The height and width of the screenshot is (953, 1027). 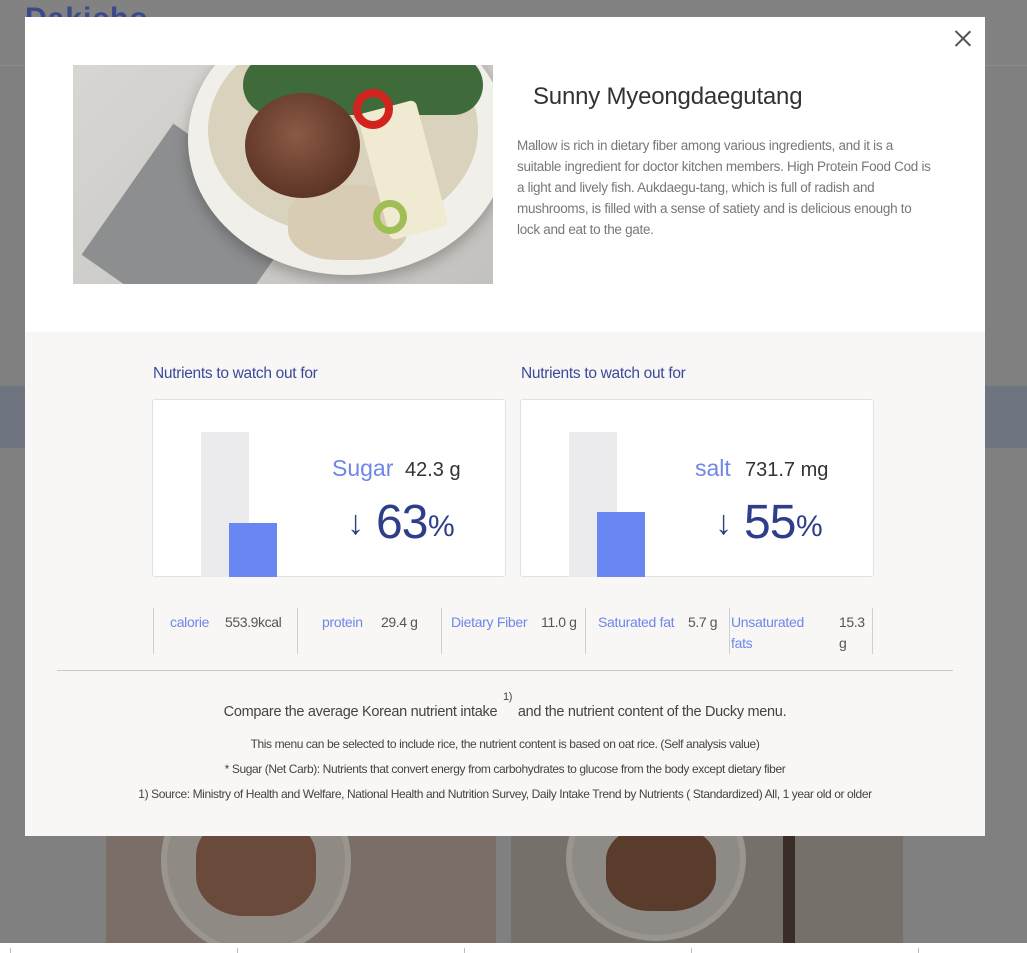 I want to click on fact-value: 553.9kcal, so click(x=253, y=622).